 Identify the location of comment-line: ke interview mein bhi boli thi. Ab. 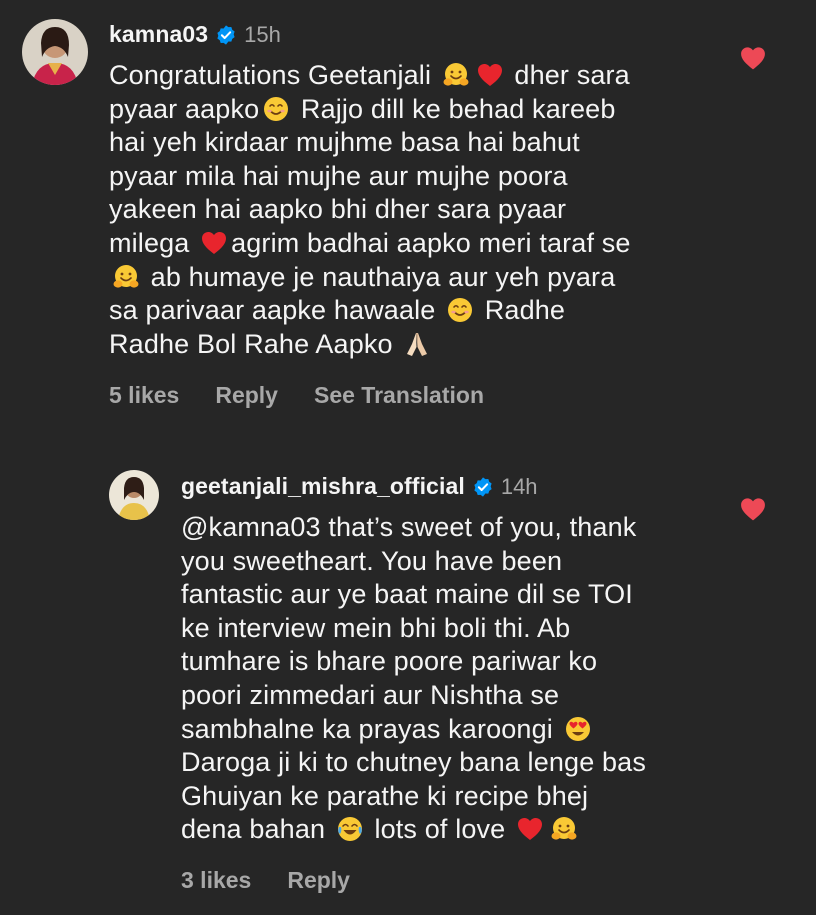
(413, 629).